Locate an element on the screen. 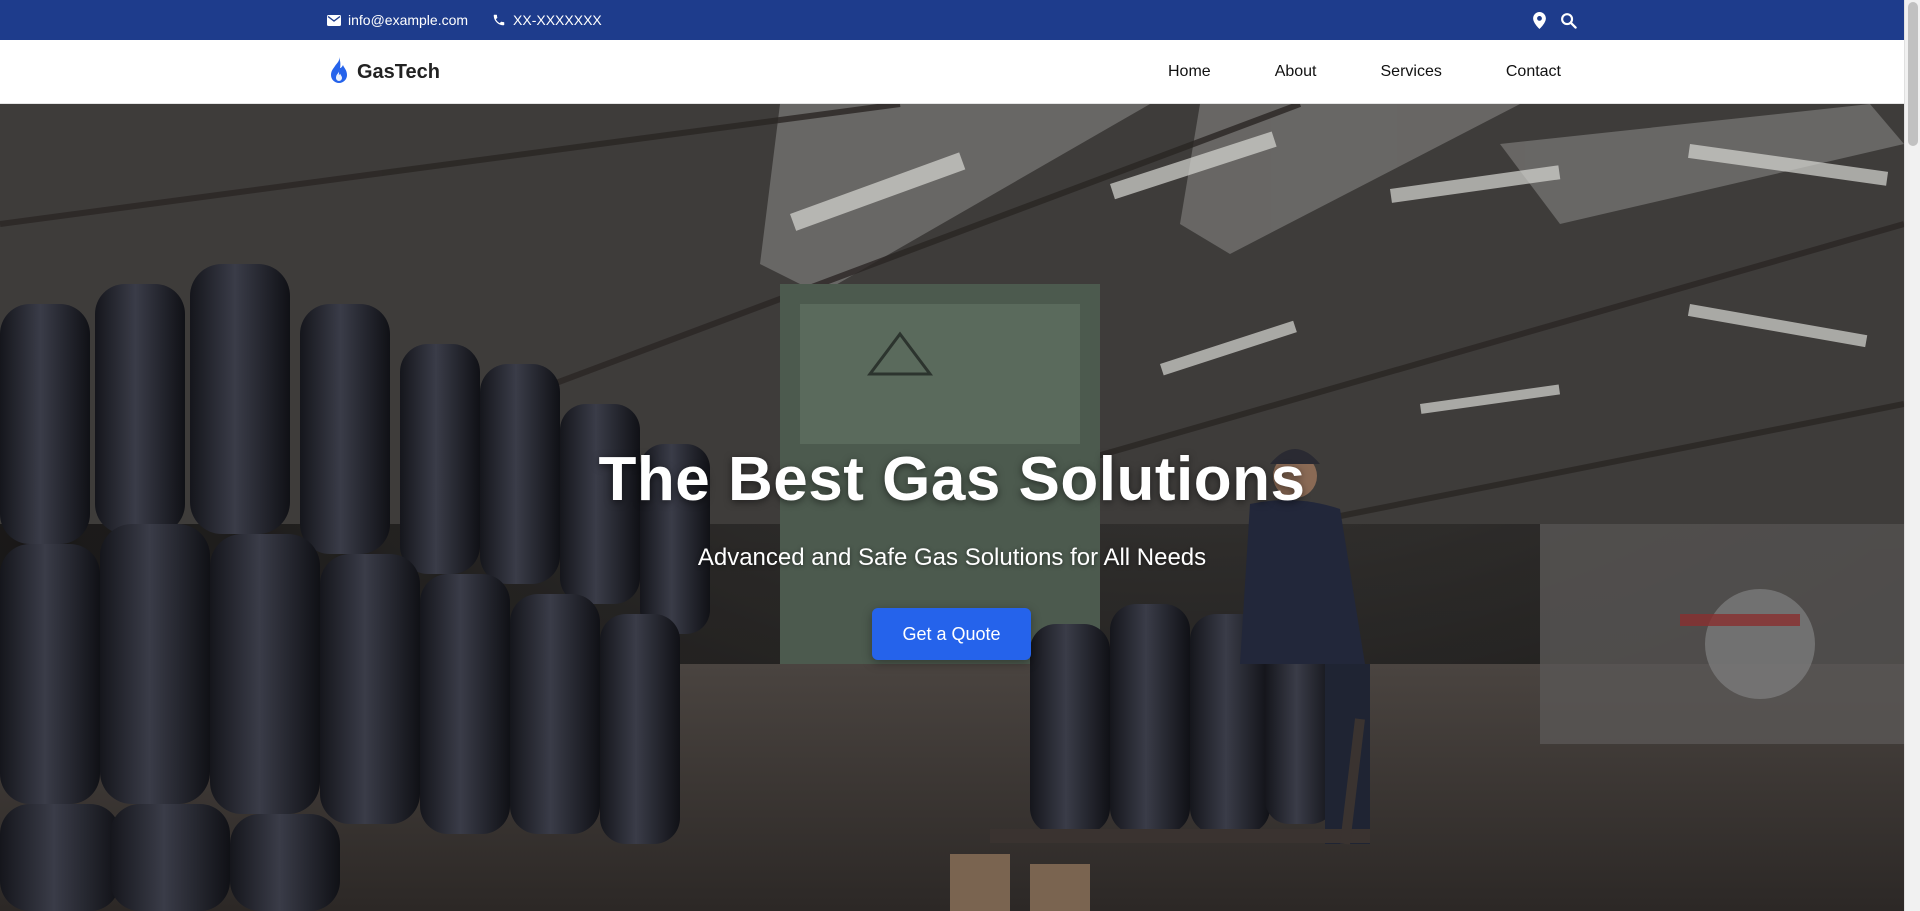 The height and width of the screenshot is (911, 1920). hero-title: The Best Gas Solutions is located at coordinates (952, 479).